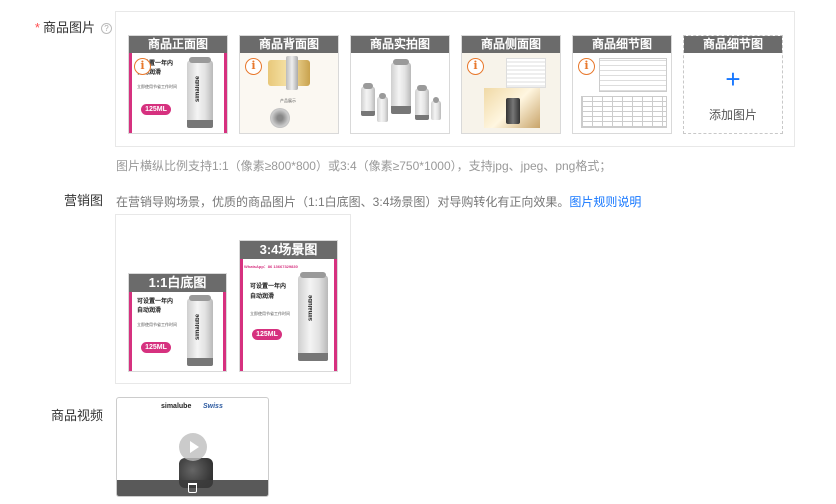  Describe the element at coordinates (526, 73) in the screenshot. I see `spec-sheet` at that location.